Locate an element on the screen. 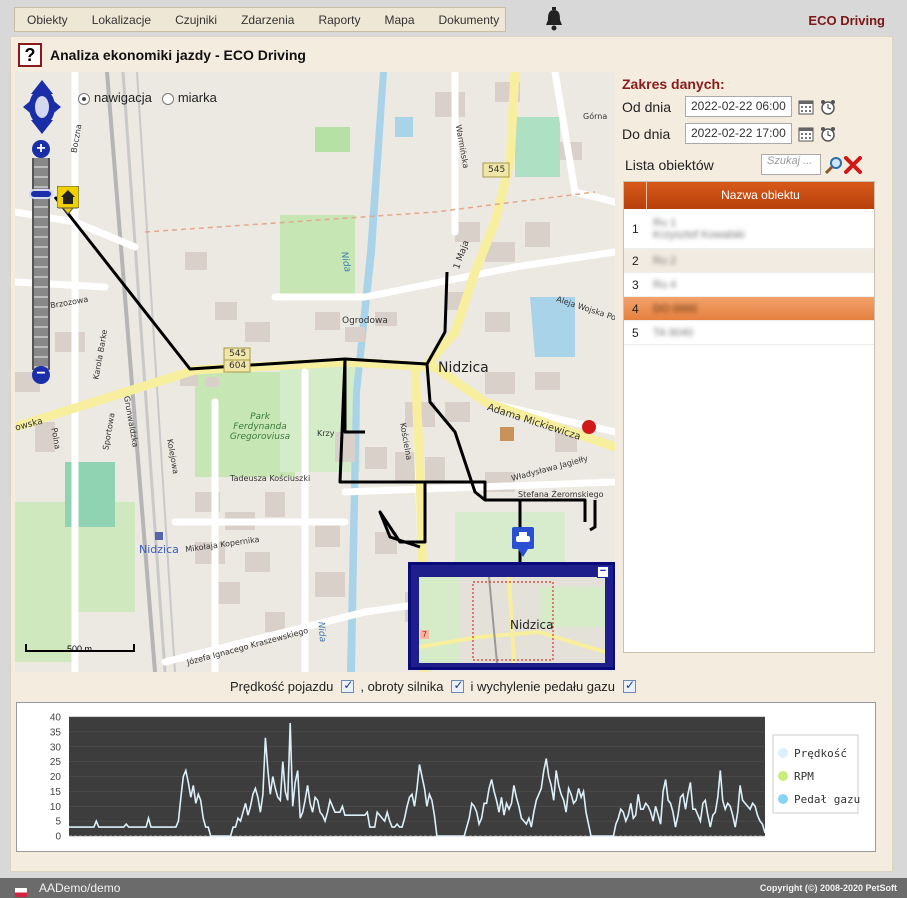  to-date-row: Do dnia 2022-02-22 17:00 is located at coordinates (729, 133).